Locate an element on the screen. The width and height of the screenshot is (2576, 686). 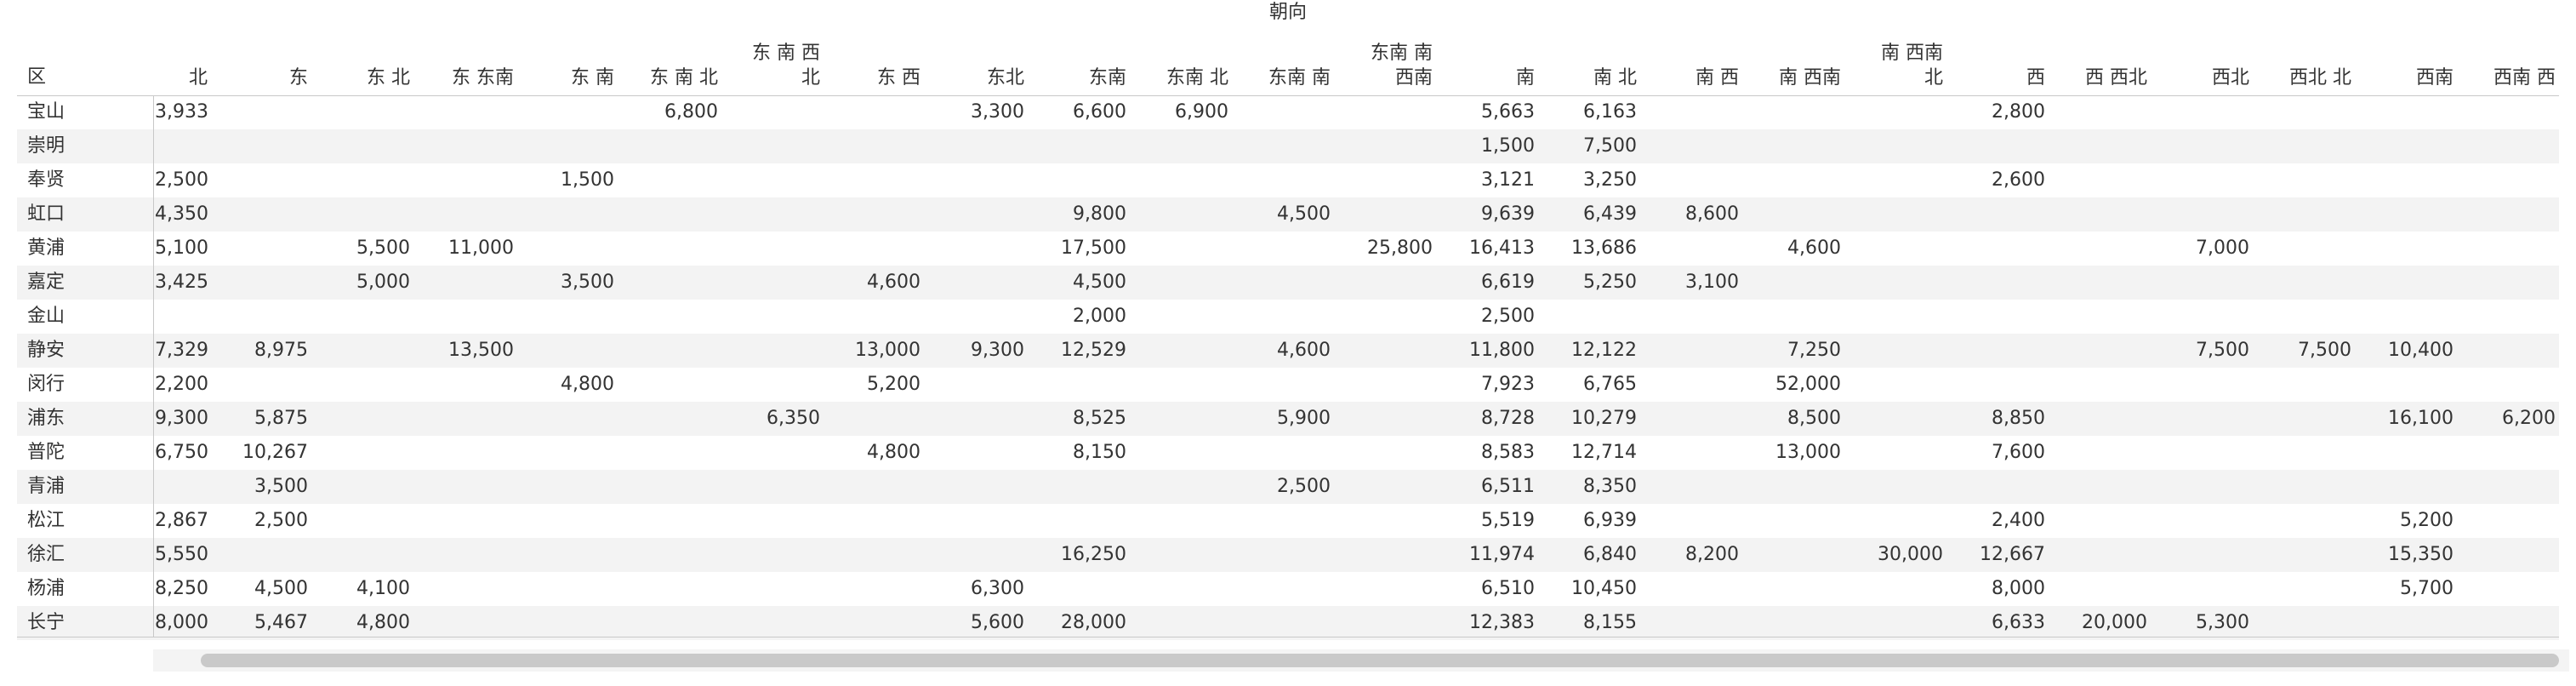
row-label: 松江 is located at coordinates (46, 520).